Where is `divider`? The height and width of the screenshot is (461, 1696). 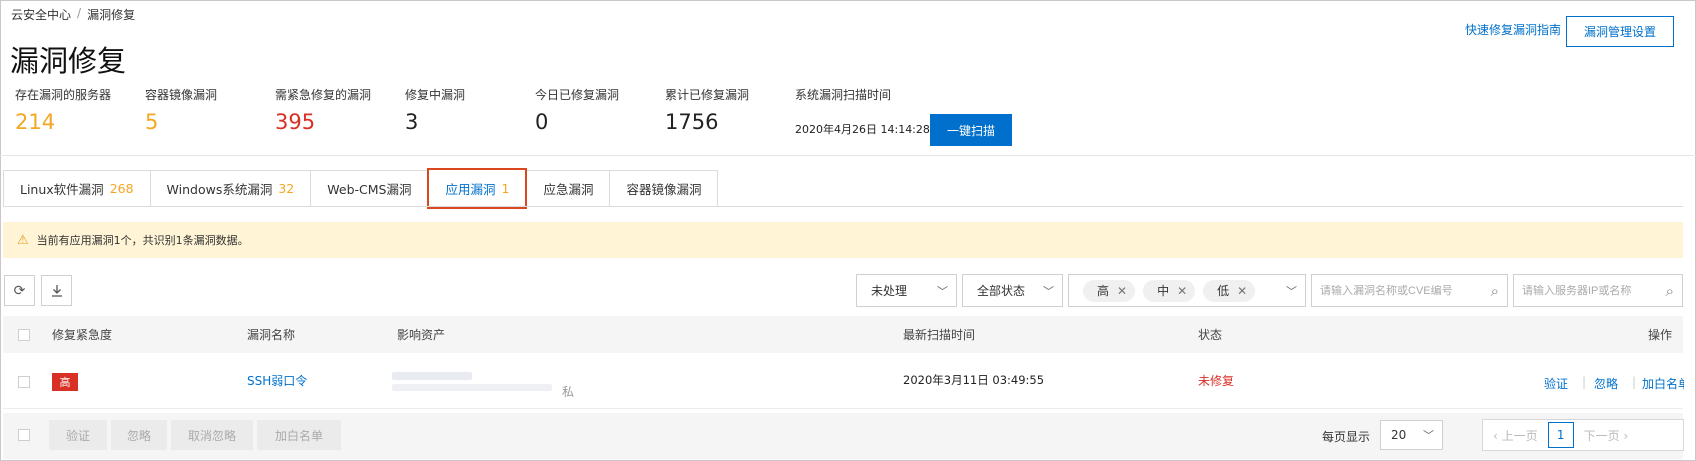 divider is located at coordinates (848, 155).